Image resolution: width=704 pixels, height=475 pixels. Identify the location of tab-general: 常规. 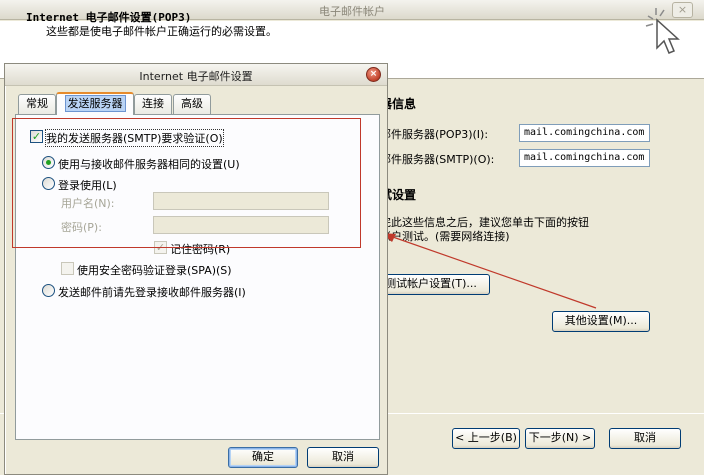
(37, 104).